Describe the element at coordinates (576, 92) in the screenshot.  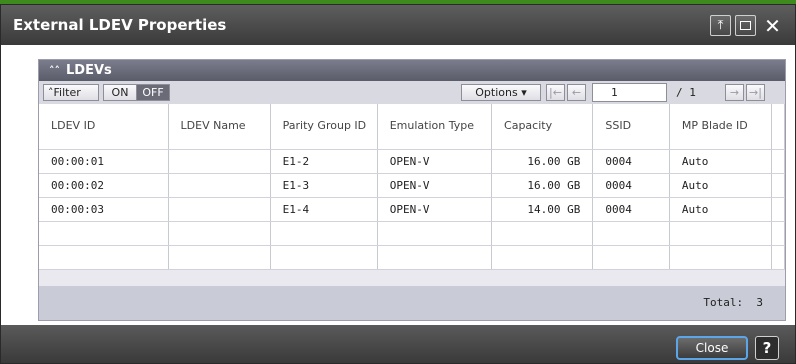
I see `prev-page-icon: ←` at that location.